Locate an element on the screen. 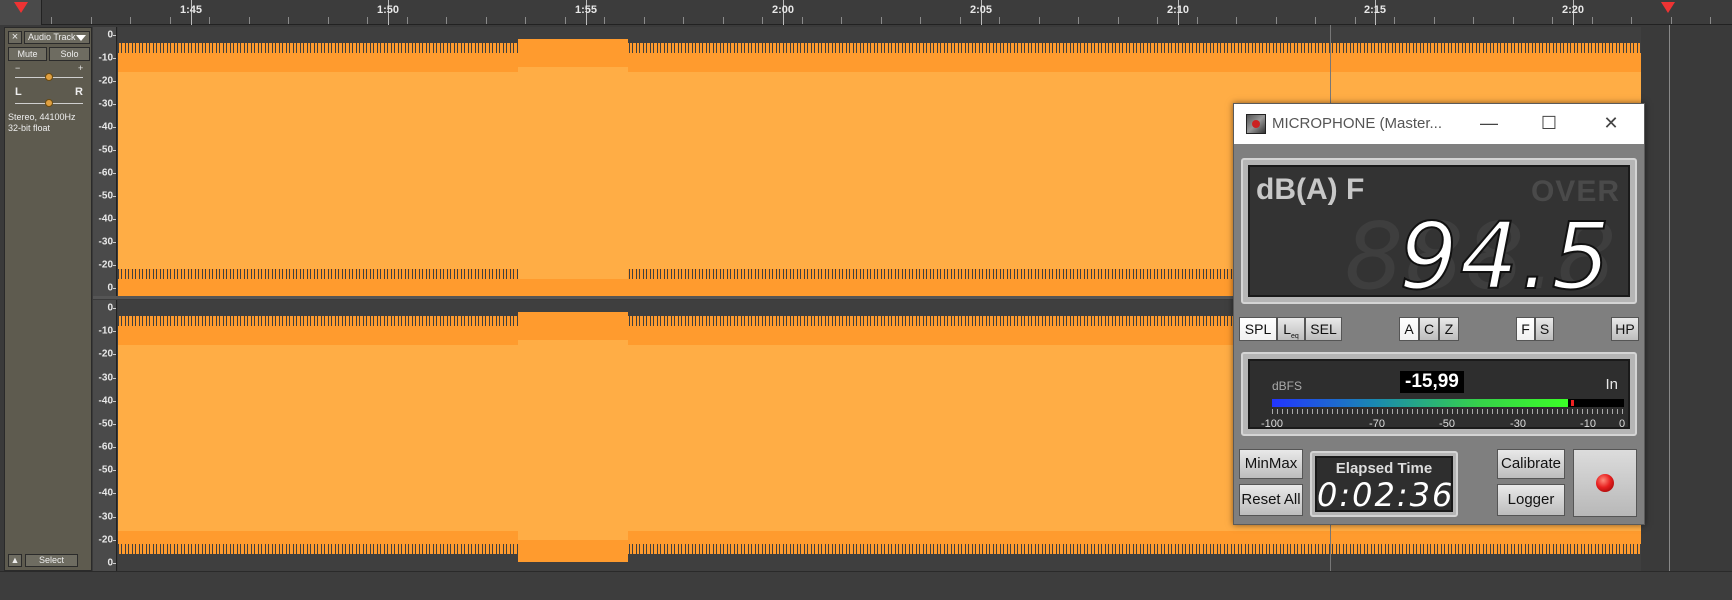 The width and height of the screenshot is (1732, 600). play-end-marker-icon is located at coordinates (1668, 7).